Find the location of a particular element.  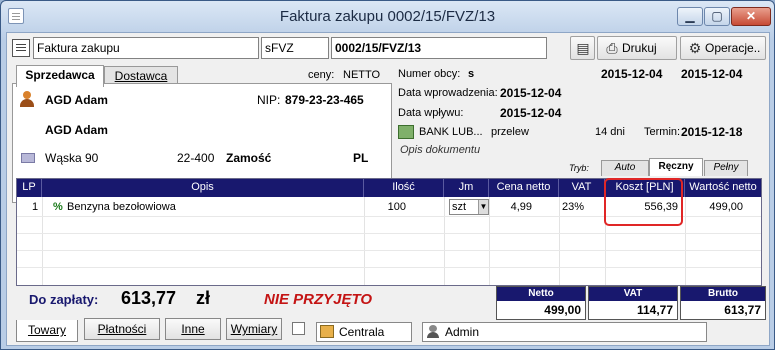

payment-method: przelew is located at coordinates (510, 132).